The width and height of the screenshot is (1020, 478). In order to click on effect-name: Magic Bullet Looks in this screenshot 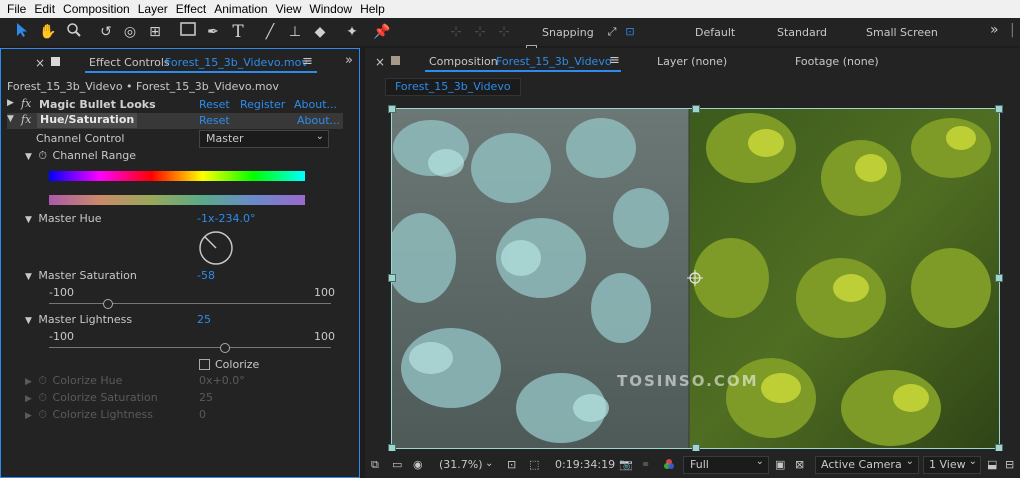, I will do `click(97, 104)`.